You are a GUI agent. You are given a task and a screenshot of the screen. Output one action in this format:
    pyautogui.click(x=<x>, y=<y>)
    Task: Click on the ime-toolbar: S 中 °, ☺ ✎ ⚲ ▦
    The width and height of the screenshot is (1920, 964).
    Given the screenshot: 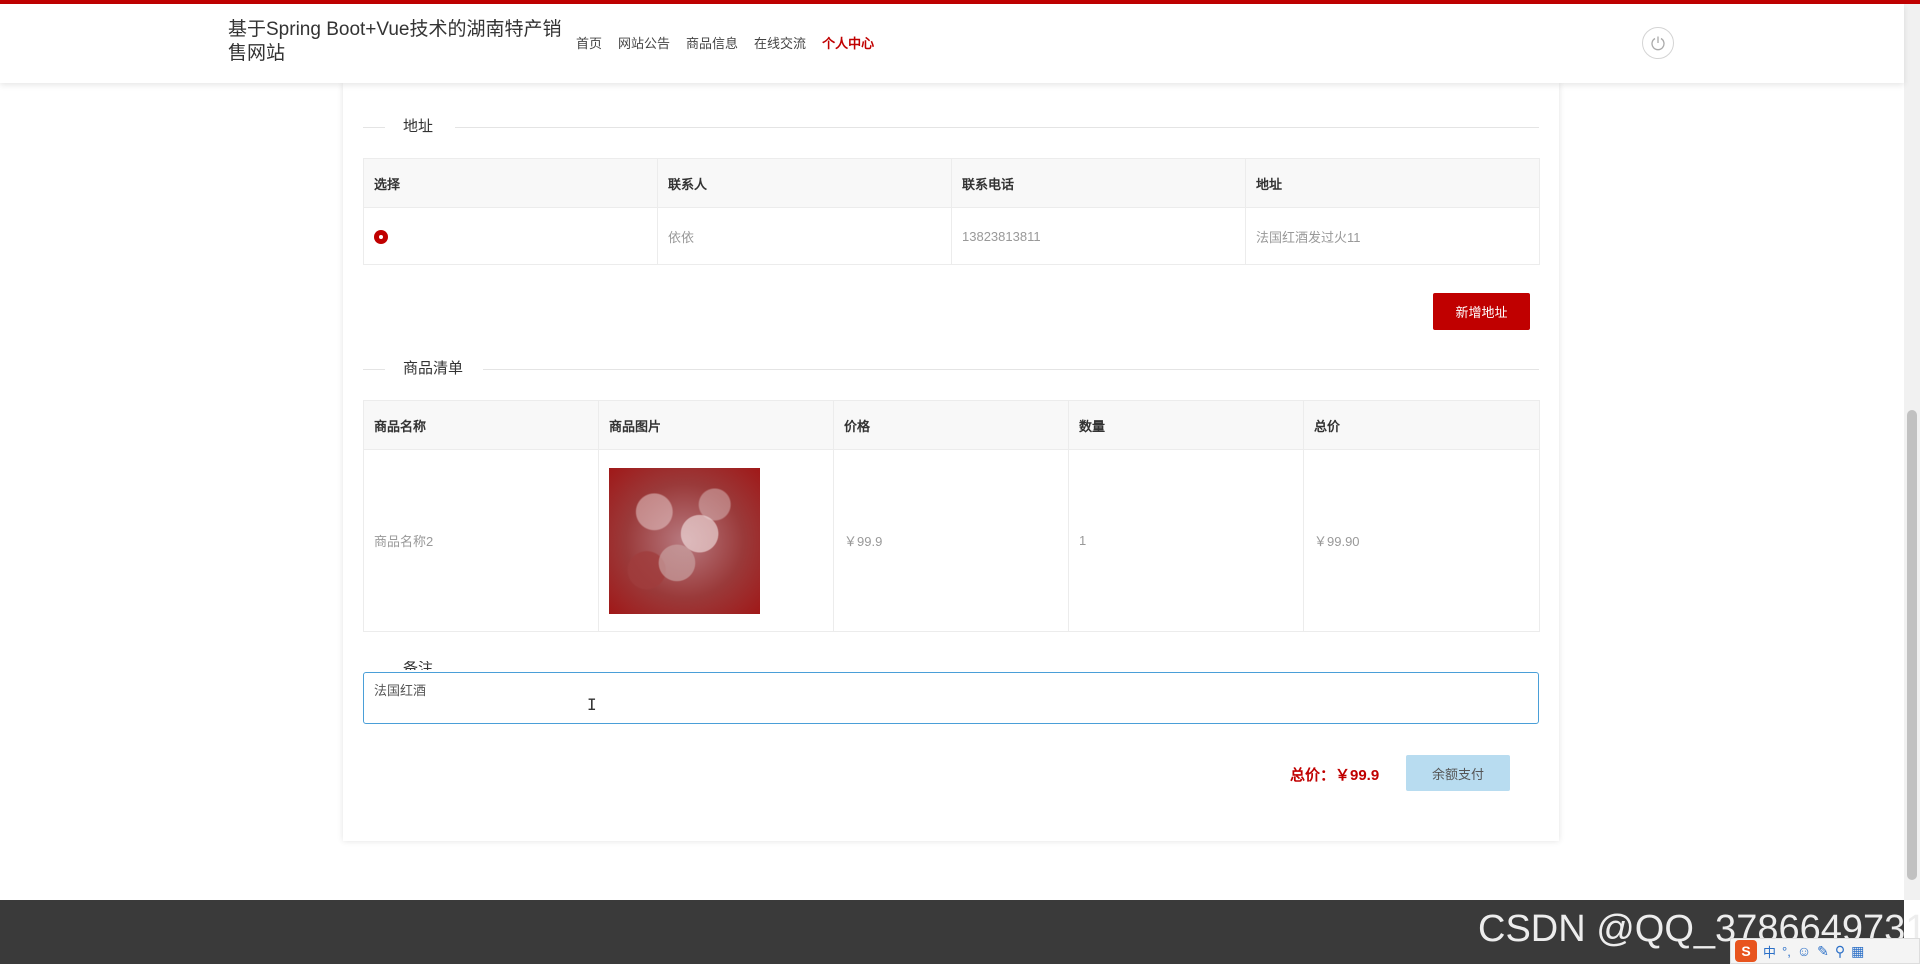 What is the action you would take?
    pyautogui.click(x=1825, y=951)
    